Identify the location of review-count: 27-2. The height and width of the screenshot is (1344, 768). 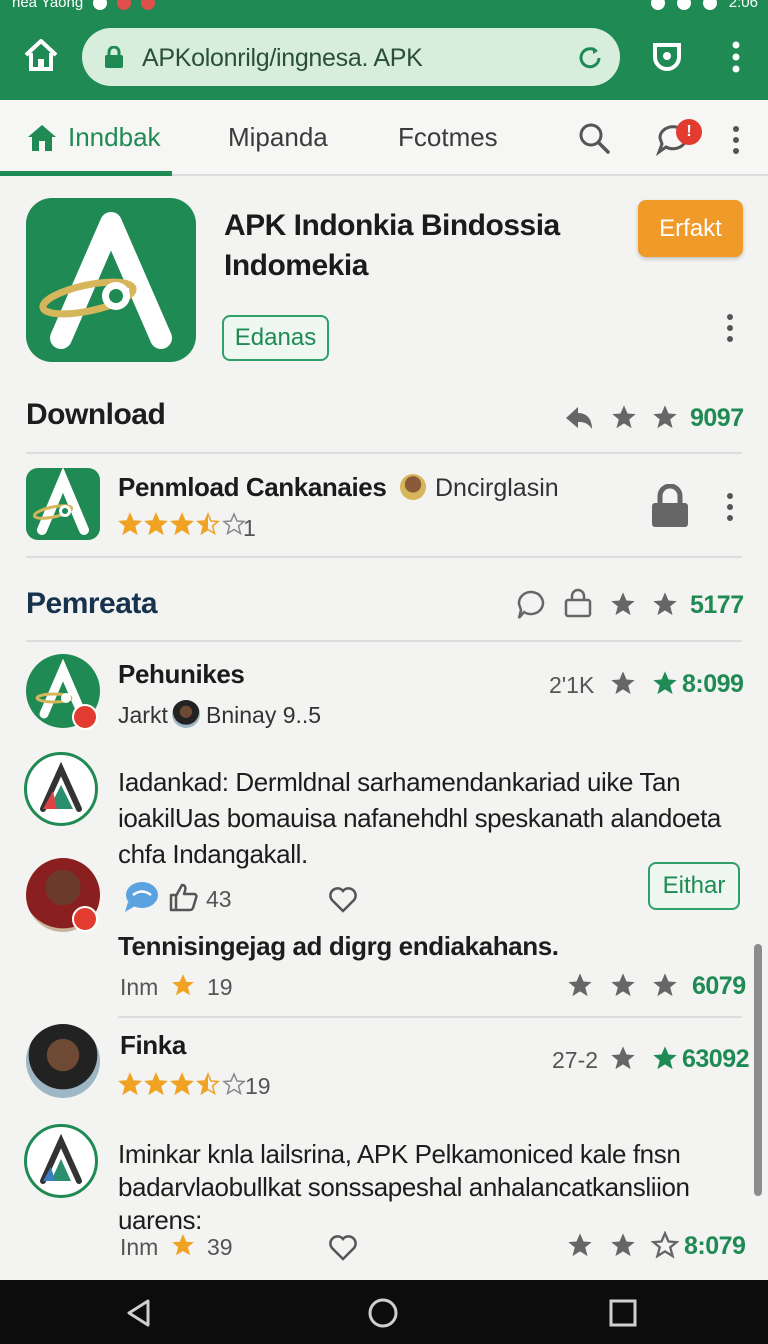
(575, 1060).